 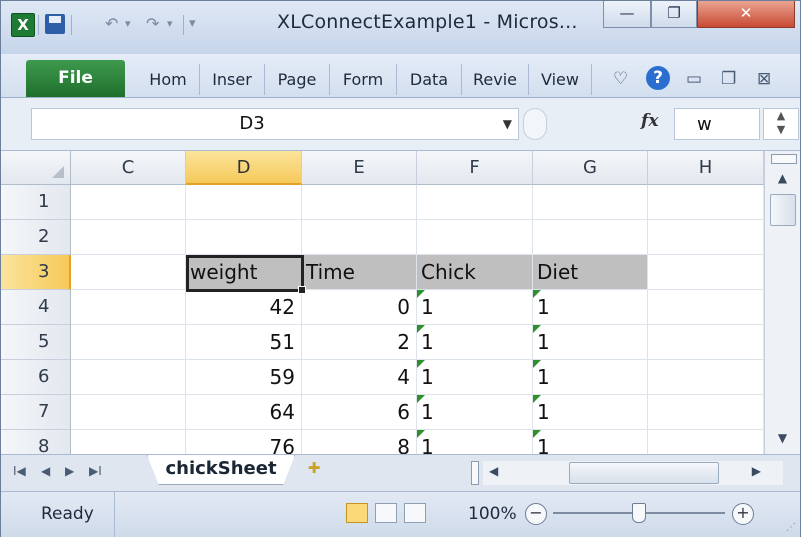 I want to click on tab-formulas: Form, so click(x=363, y=79).